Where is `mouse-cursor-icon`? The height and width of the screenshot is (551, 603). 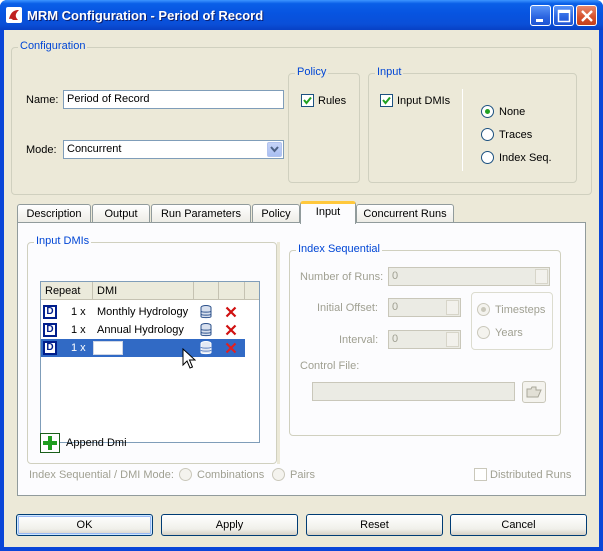 mouse-cursor-icon is located at coordinates (189, 358).